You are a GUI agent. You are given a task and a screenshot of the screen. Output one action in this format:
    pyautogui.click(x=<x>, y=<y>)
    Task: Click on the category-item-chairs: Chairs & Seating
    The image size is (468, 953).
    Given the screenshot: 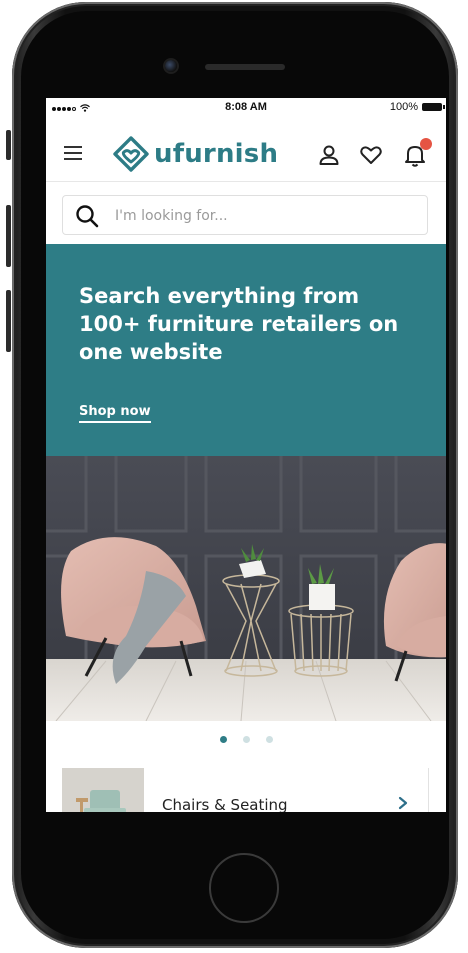 What is the action you would take?
    pyautogui.click(x=245, y=790)
    